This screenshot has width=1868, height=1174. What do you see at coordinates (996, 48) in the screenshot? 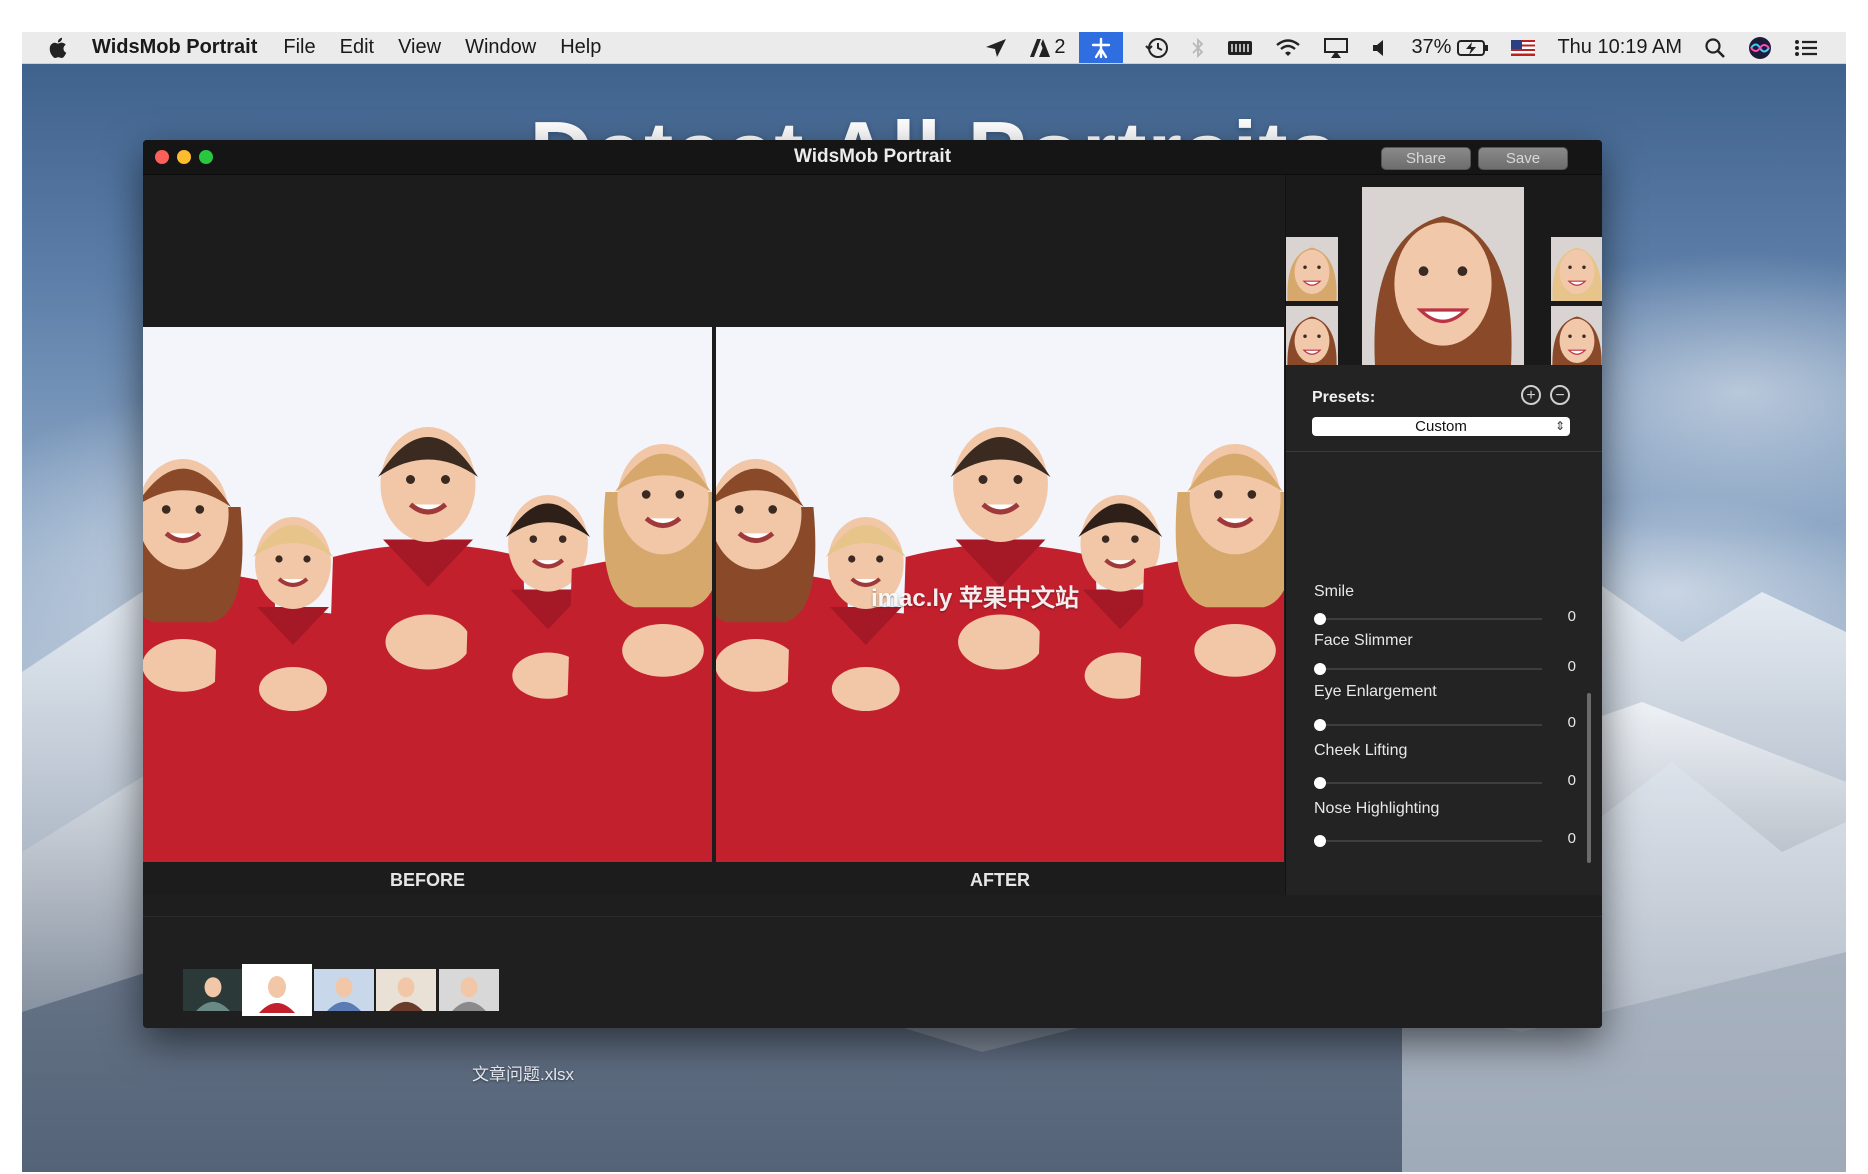
I see `location-arrow-icon` at bounding box center [996, 48].